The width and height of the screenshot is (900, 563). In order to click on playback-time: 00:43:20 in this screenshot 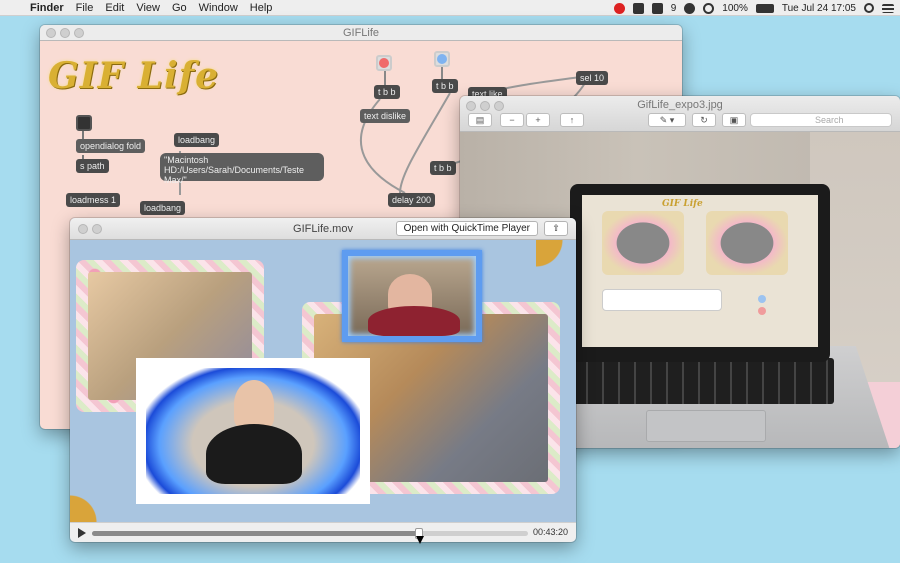, I will do `click(550, 532)`.